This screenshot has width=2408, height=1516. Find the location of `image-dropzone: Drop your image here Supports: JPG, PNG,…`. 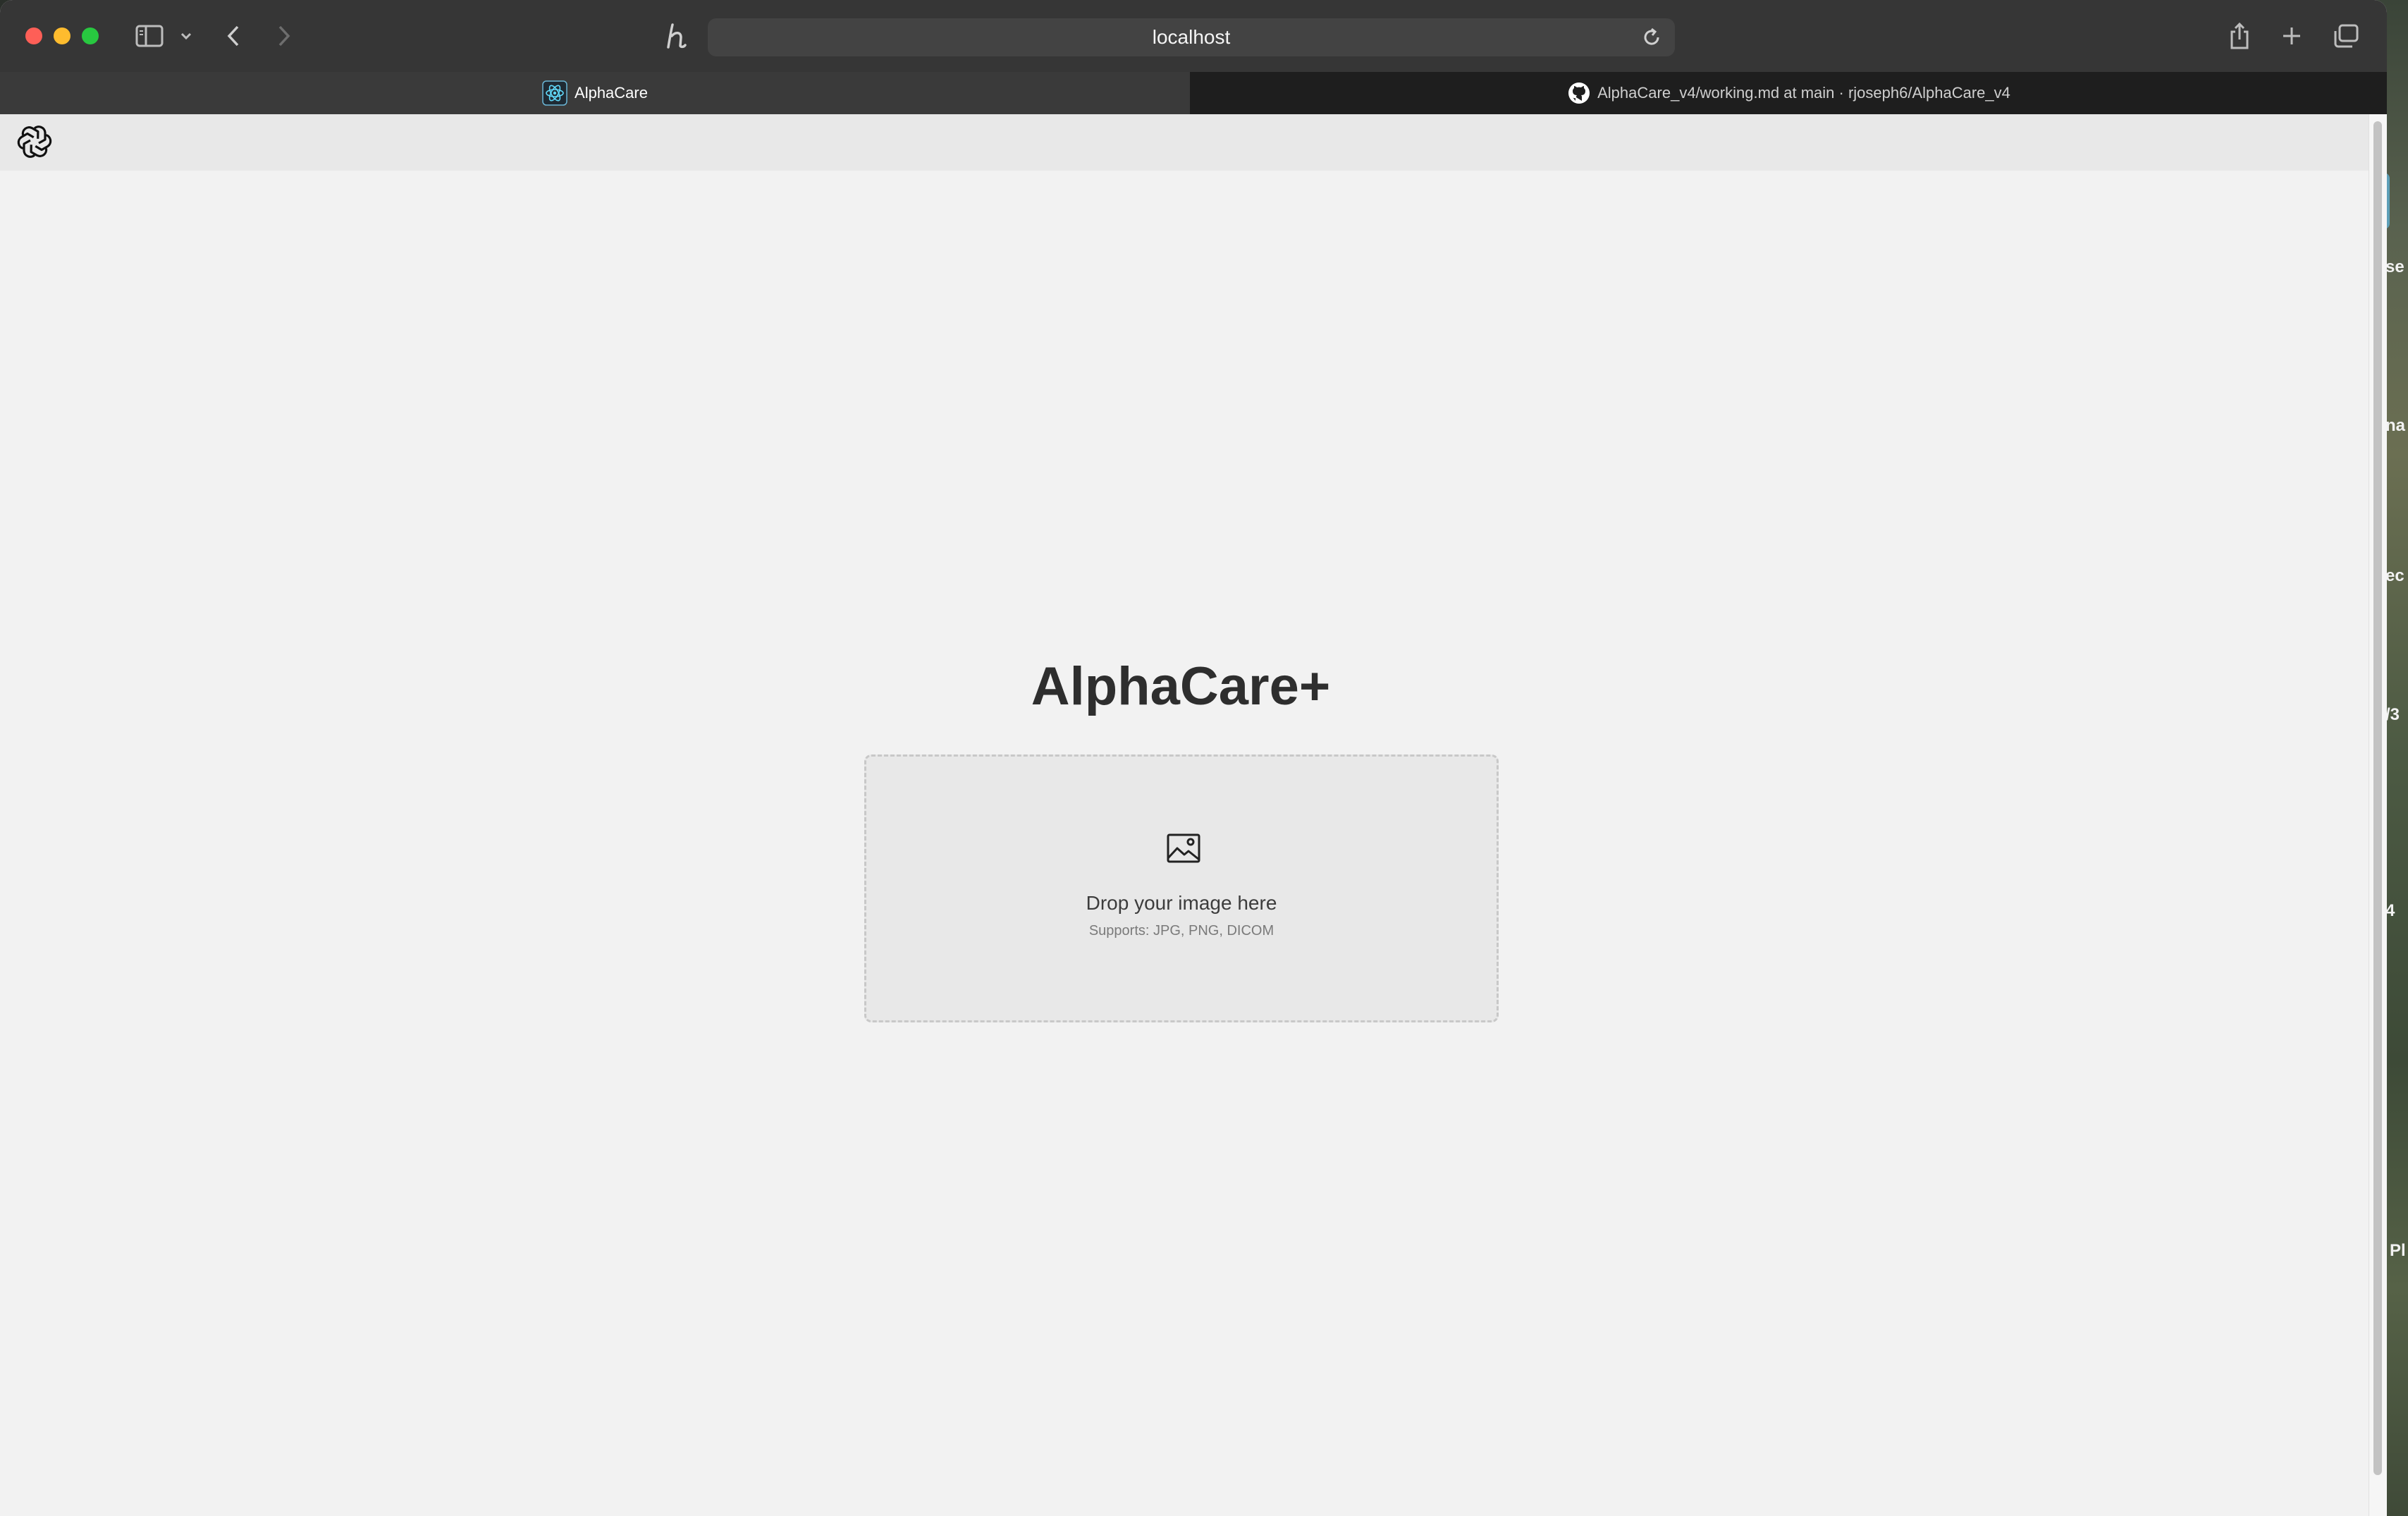

image-dropzone: Drop your image here Supports: JPG, PNG,… is located at coordinates (1181, 888).